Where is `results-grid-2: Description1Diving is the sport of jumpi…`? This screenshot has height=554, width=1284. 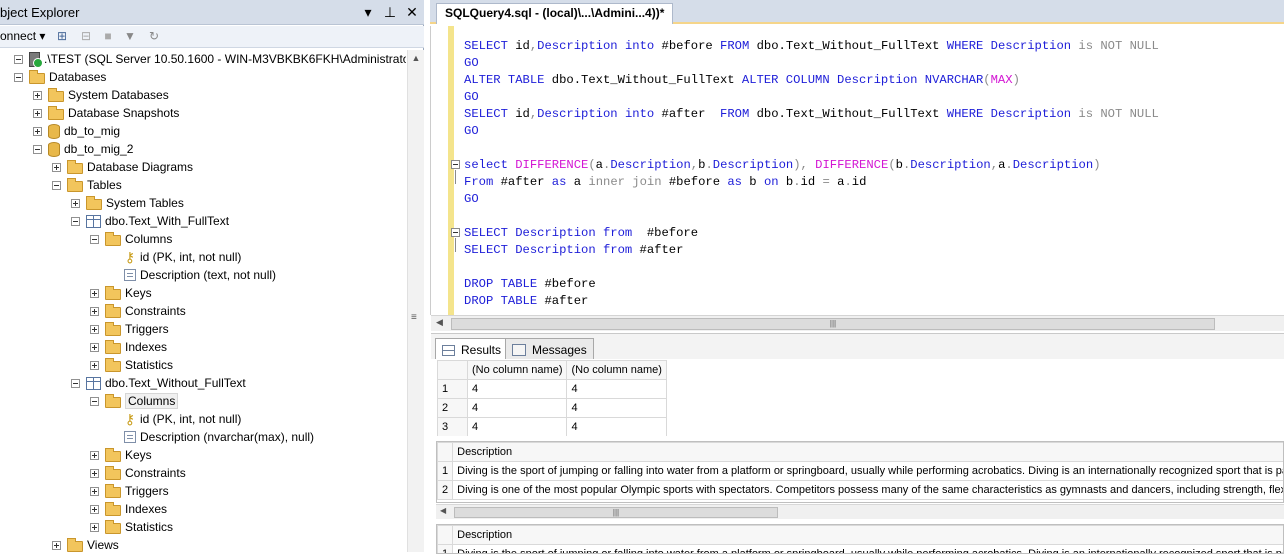 results-grid-2: Description1Diving is the sport of jumpi… is located at coordinates (860, 472).